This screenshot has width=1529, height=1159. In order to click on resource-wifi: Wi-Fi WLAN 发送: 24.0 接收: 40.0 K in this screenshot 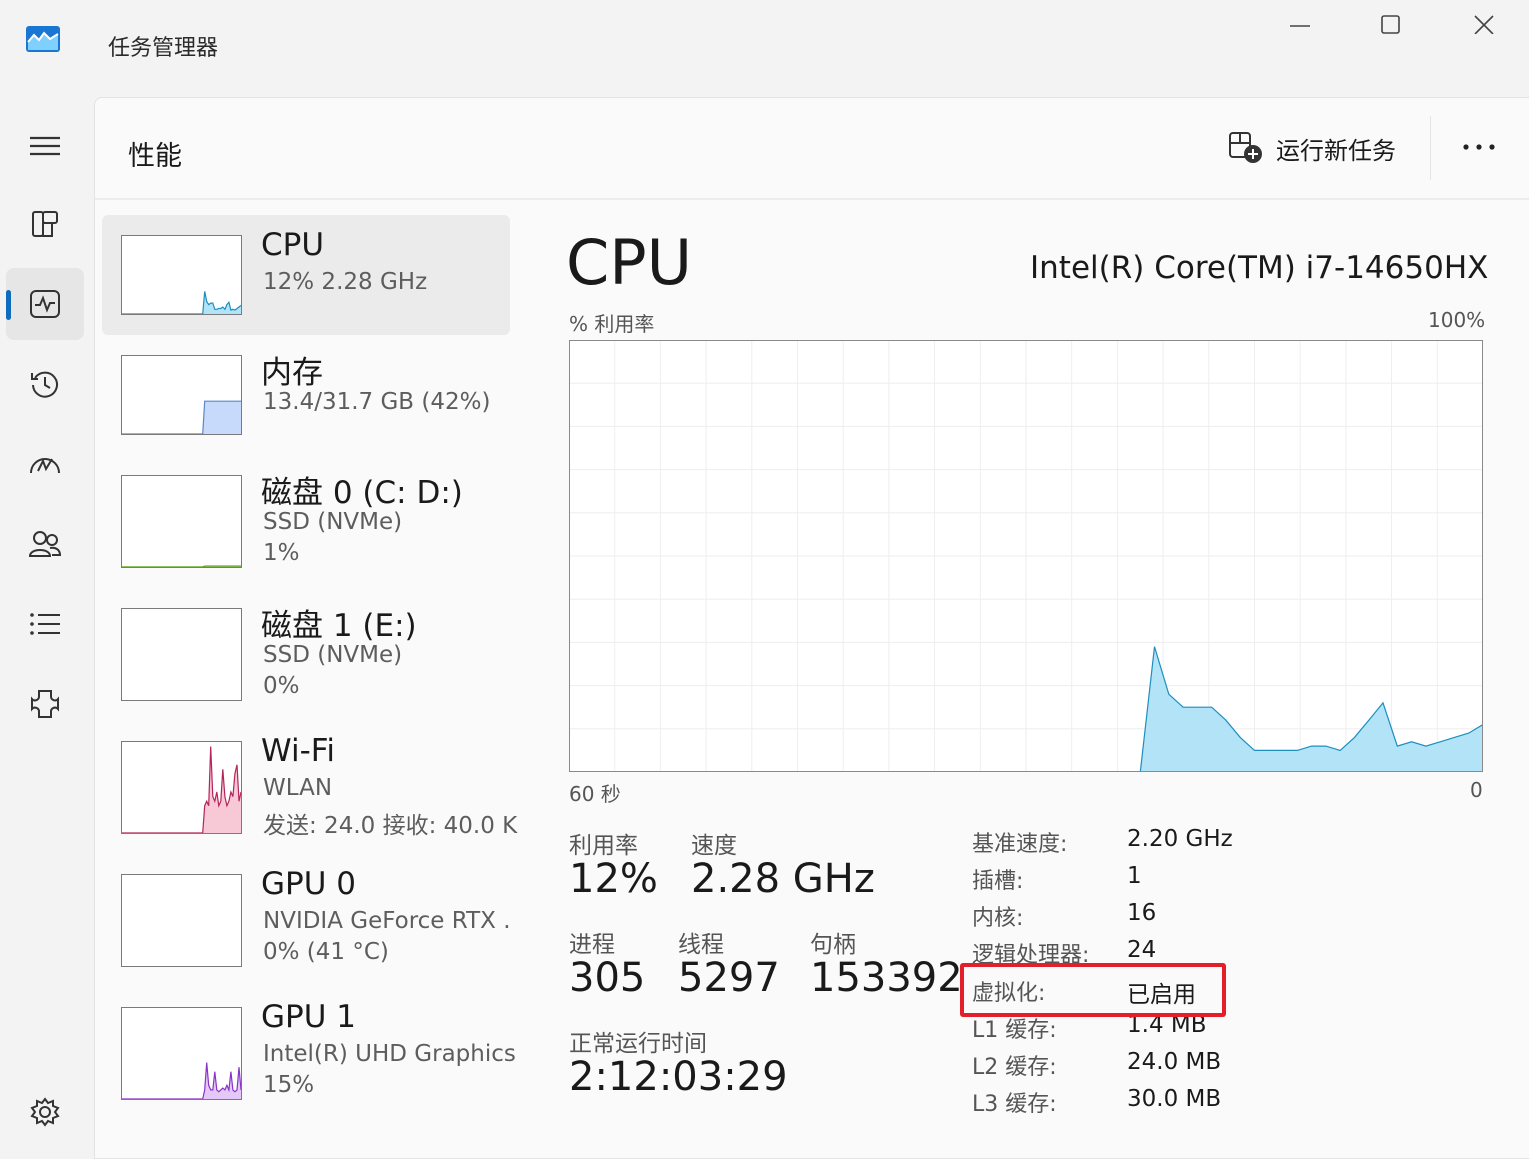, I will do `click(309, 786)`.